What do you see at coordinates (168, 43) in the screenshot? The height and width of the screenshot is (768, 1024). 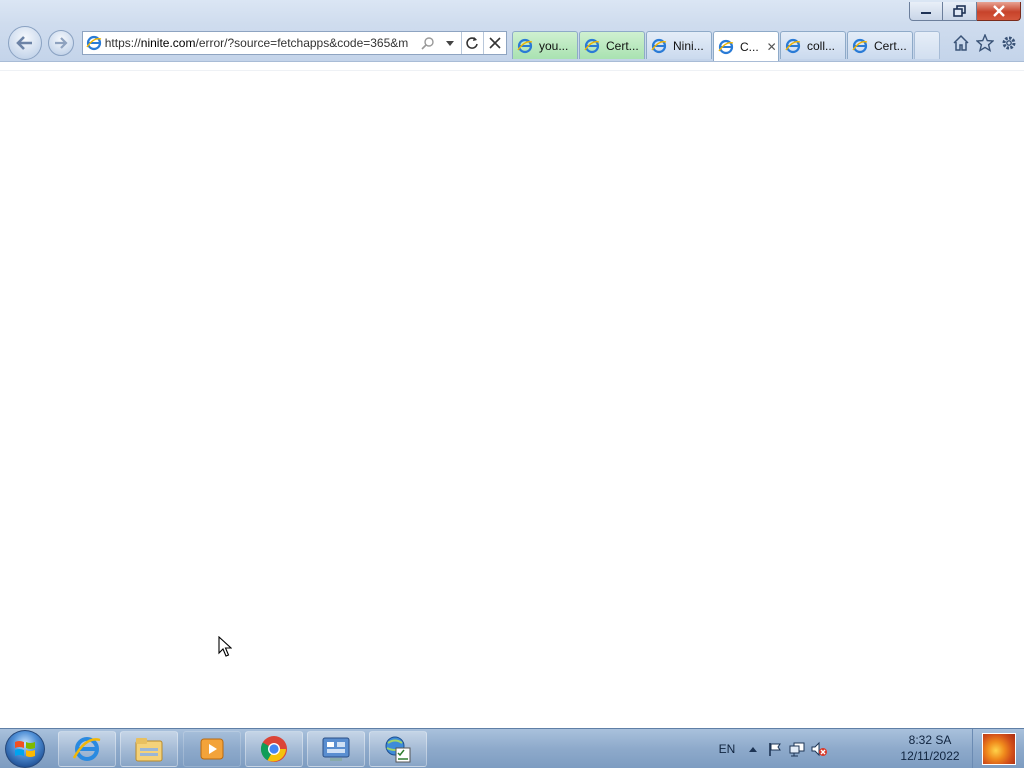 I see `url-host: ninite.com` at bounding box center [168, 43].